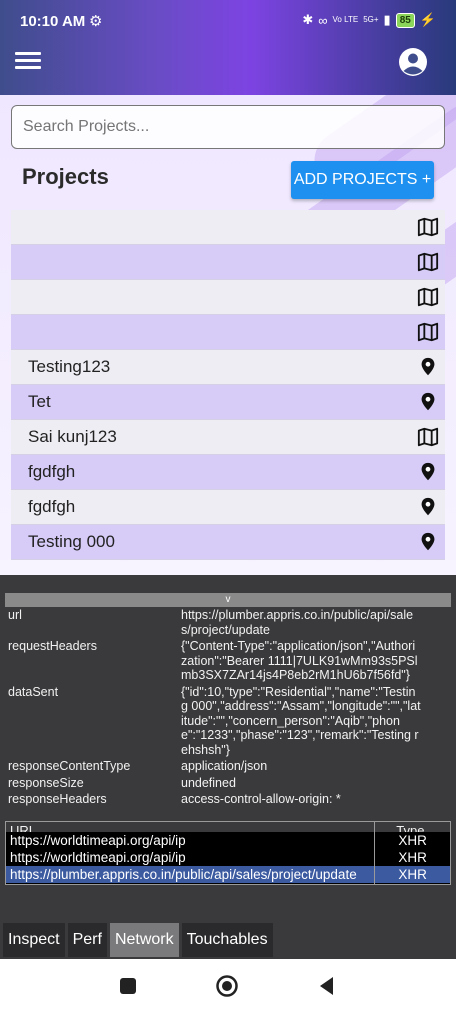  I want to click on detail-key: dataSent, so click(33, 691).